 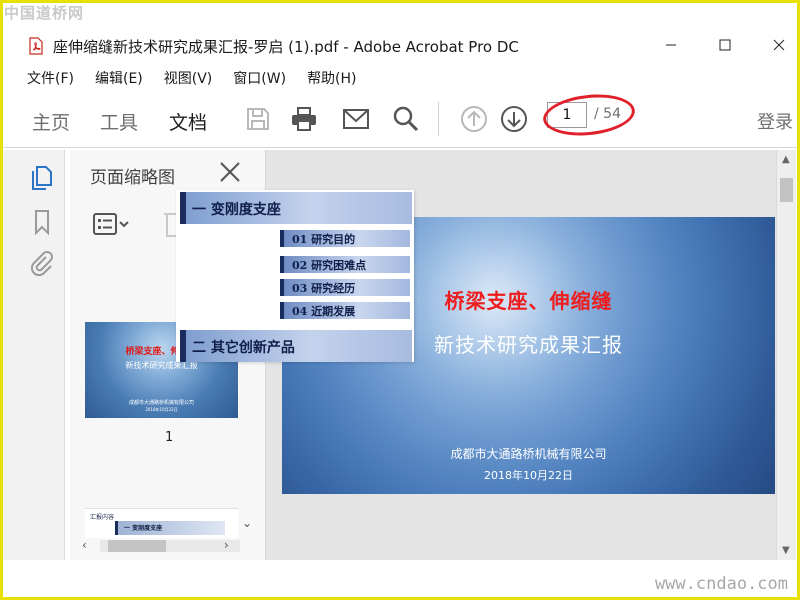 What do you see at coordinates (36, 46) in the screenshot?
I see `pdf-file-icon` at bounding box center [36, 46].